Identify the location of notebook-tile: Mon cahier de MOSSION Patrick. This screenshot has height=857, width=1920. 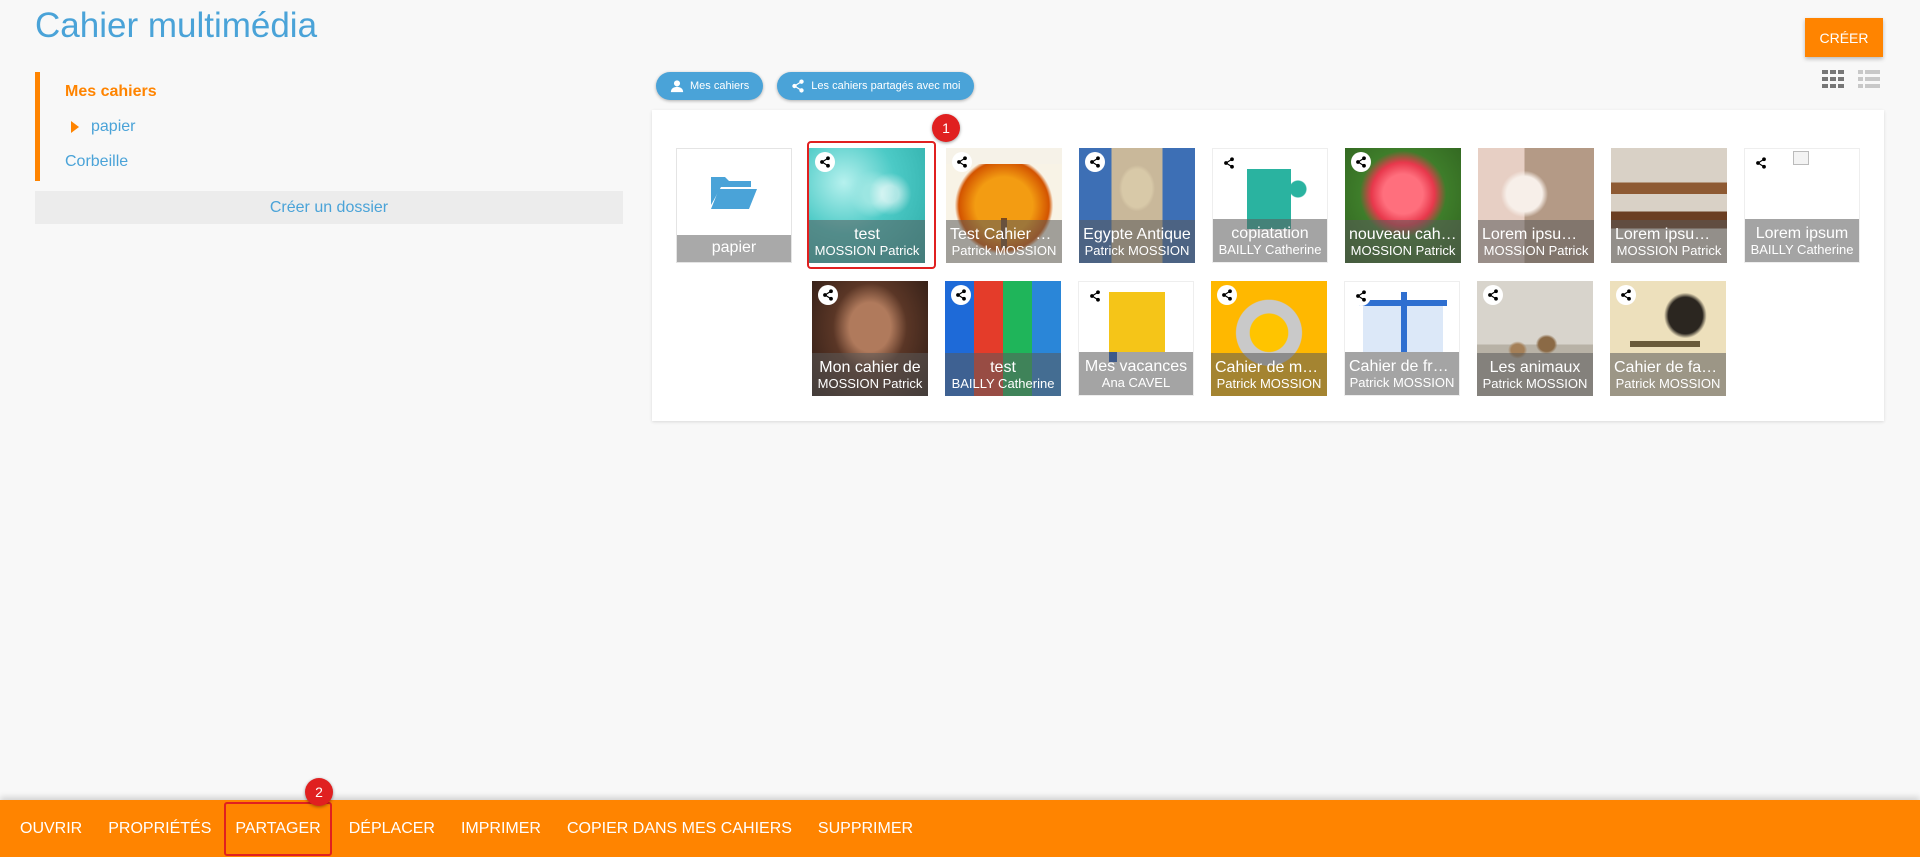
(870, 338).